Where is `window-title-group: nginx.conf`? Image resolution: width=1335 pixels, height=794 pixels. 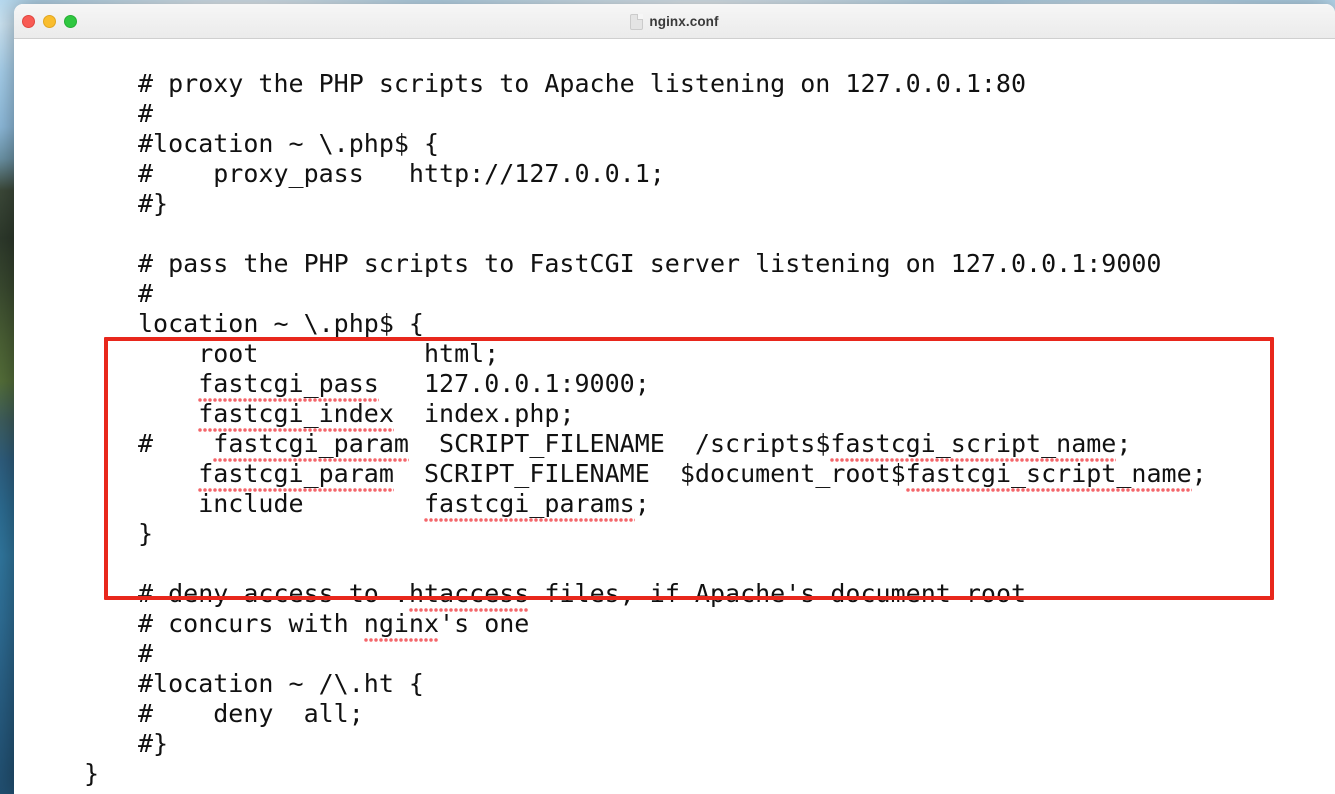
window-title-group: nginx.conf is located at coordinates (674, 21).